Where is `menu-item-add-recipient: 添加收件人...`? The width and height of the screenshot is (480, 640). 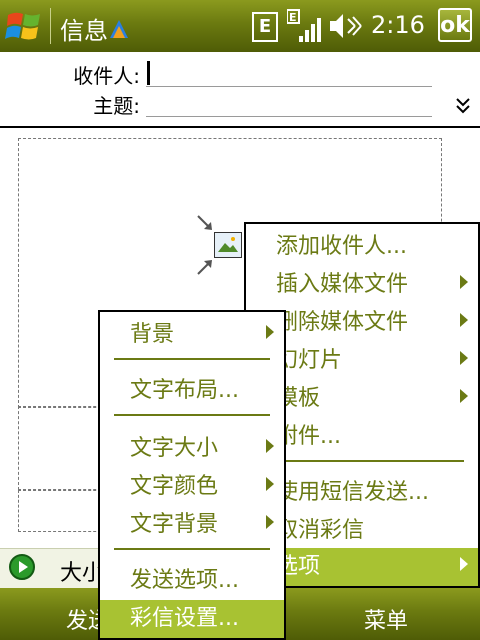
menu-item-add-recipient: 添加收件人... is located at coordinates (362, 247).